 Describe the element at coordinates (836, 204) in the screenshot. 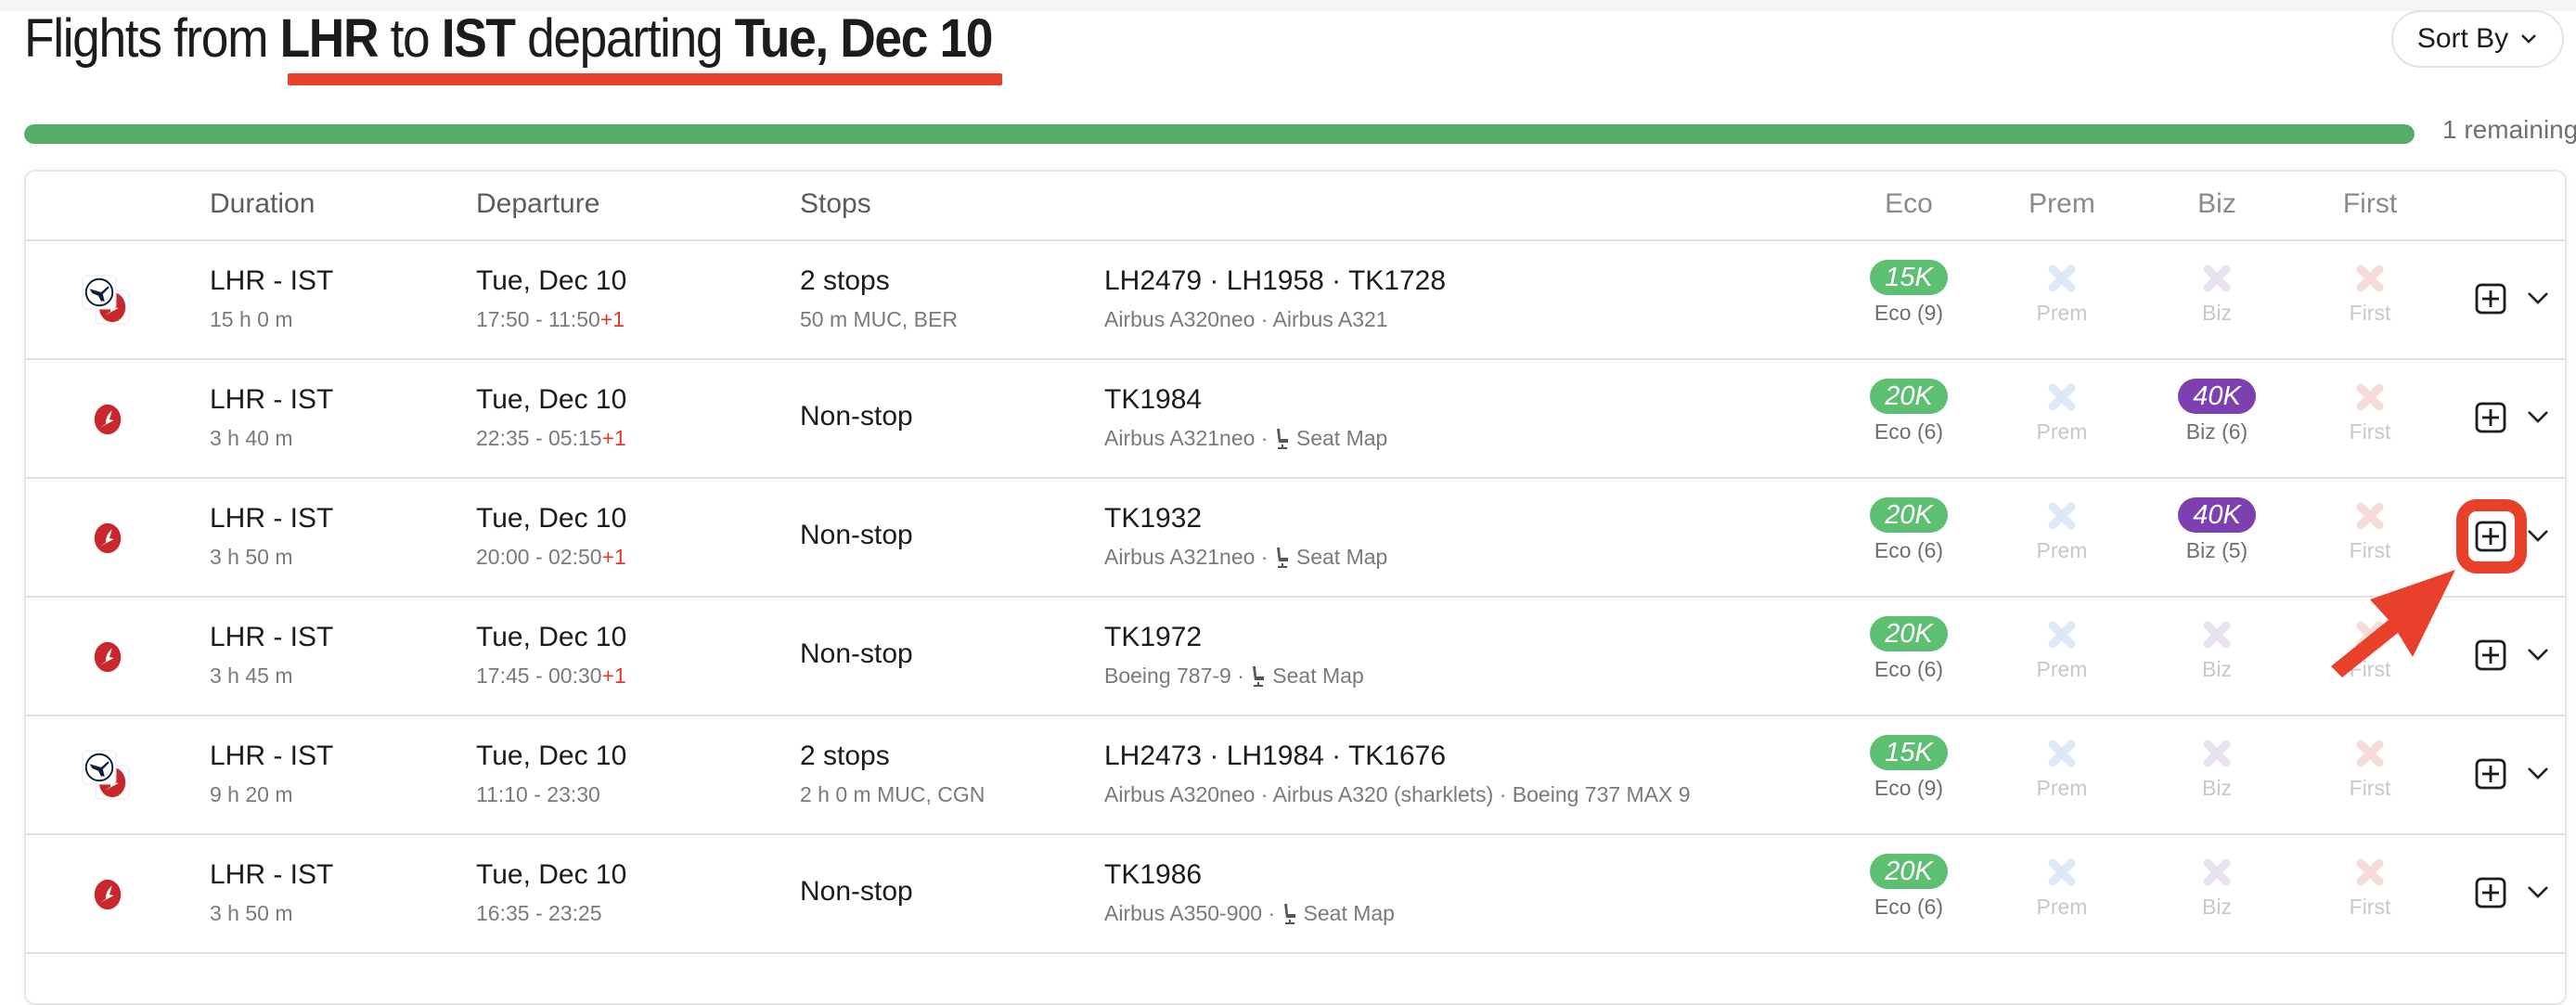

I see `column-header-stops: Stops` at that location.